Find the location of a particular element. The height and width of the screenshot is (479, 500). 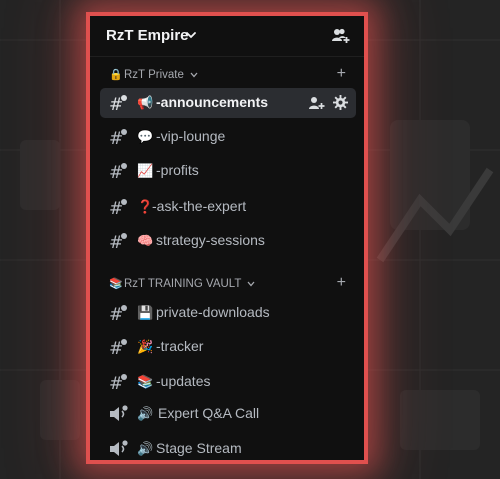

server-name: RzT Empire is located at coordinates (147, 35).